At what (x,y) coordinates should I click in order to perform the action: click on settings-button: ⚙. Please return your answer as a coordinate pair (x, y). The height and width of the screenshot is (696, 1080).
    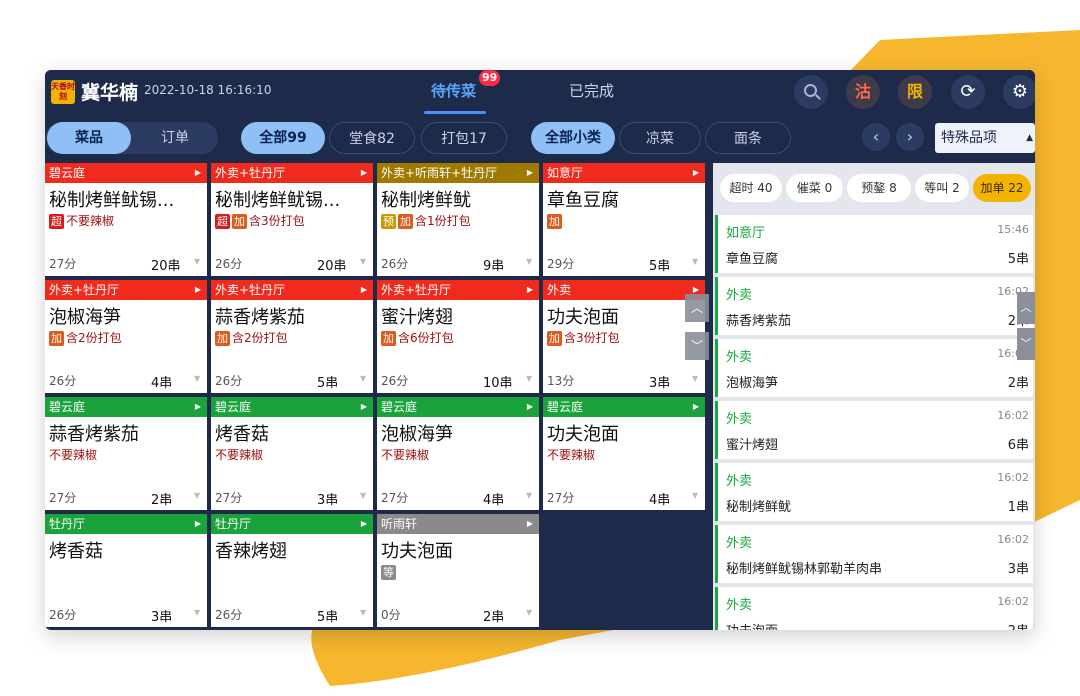
    Looking at the image, I should click on (1019, 92).